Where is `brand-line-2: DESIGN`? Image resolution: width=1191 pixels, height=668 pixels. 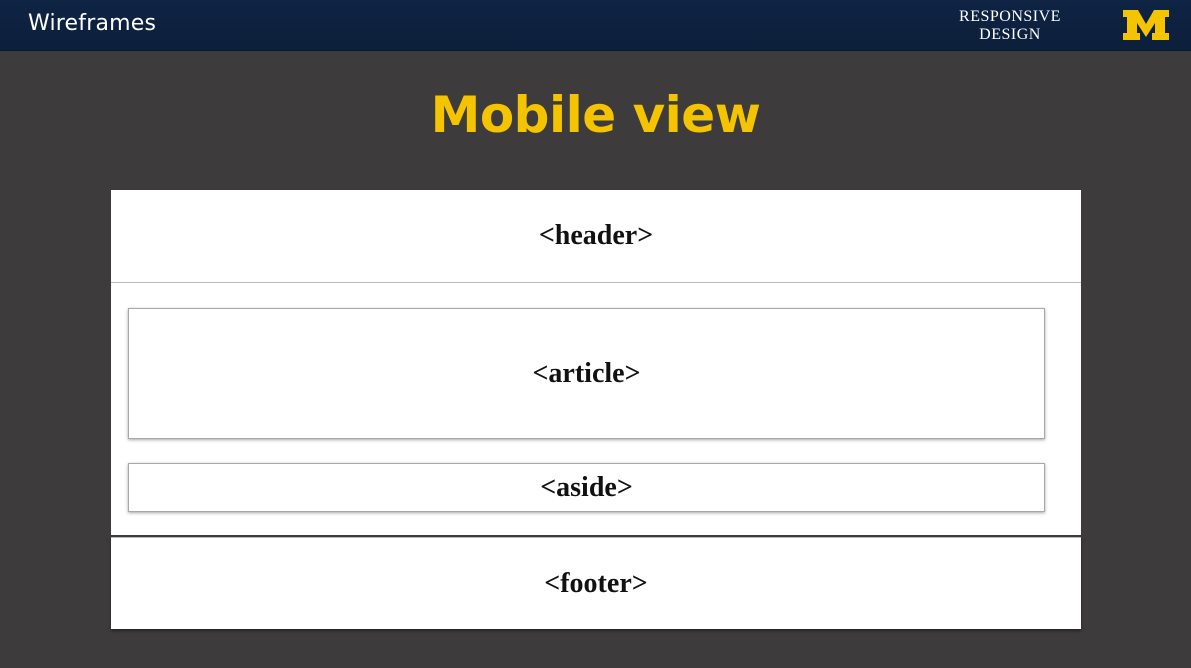 brand-line-2: DESIGN is located at coordinates (1010, 34).